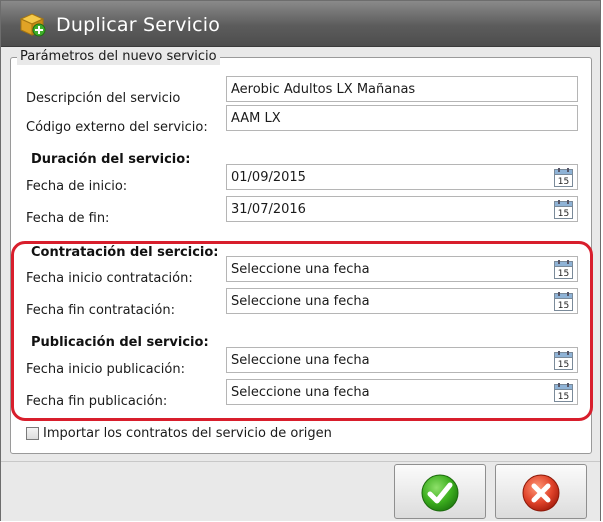 This screenshot has height=522, width=603. I want to click on fecha-inicio-field: 01/09/2015 15, so click(402, 177).